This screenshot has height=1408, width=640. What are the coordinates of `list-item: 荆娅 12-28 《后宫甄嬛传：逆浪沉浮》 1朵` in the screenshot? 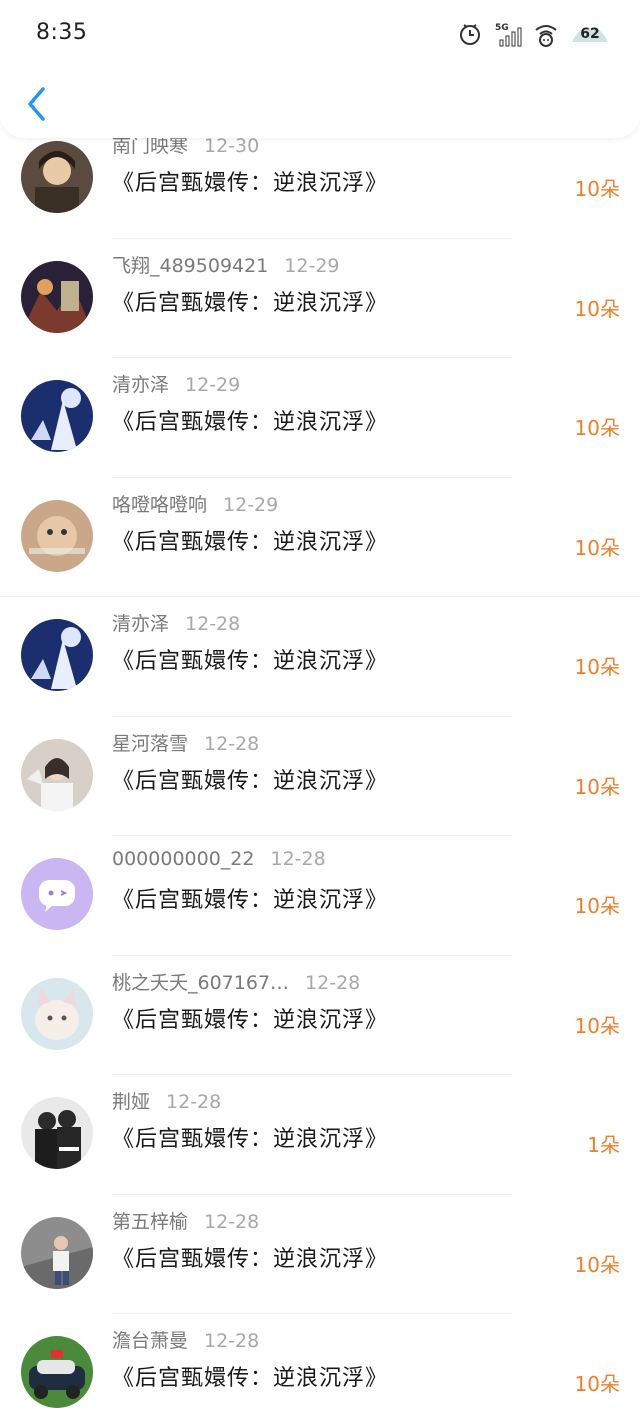 It's located at (320, 1135).